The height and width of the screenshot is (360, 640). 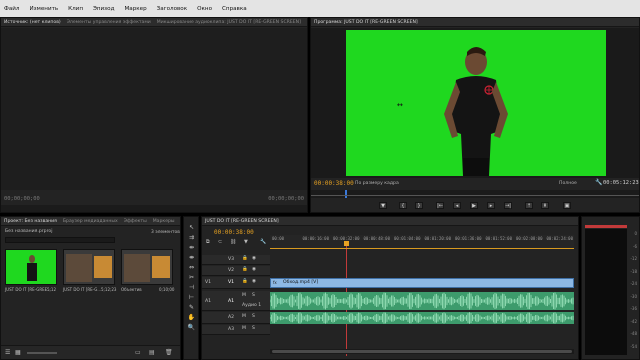 What do you see at coordinates (236, 330) in the screenshot?
I see `track-header-a3: A3 M S` at bounding box center [236, 330].